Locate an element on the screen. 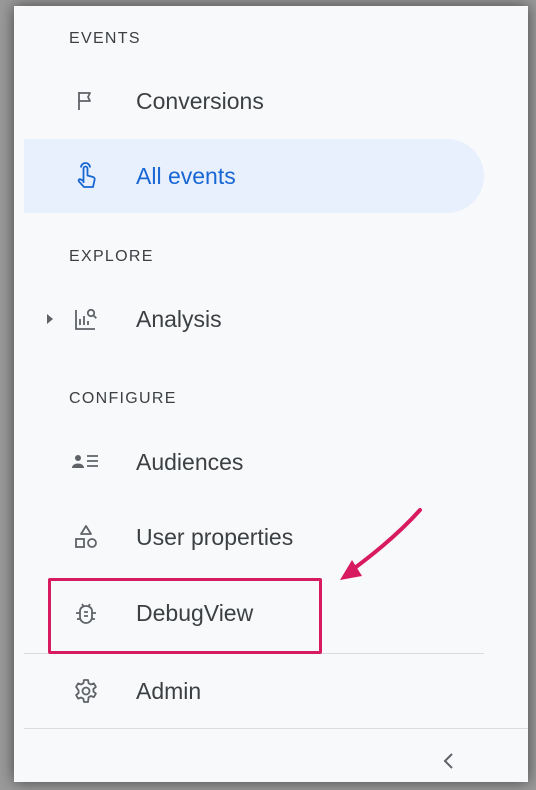 This screenshot has height=790, width=536. section-label-explore: EXPLORE is located at coordinates (111, 256).